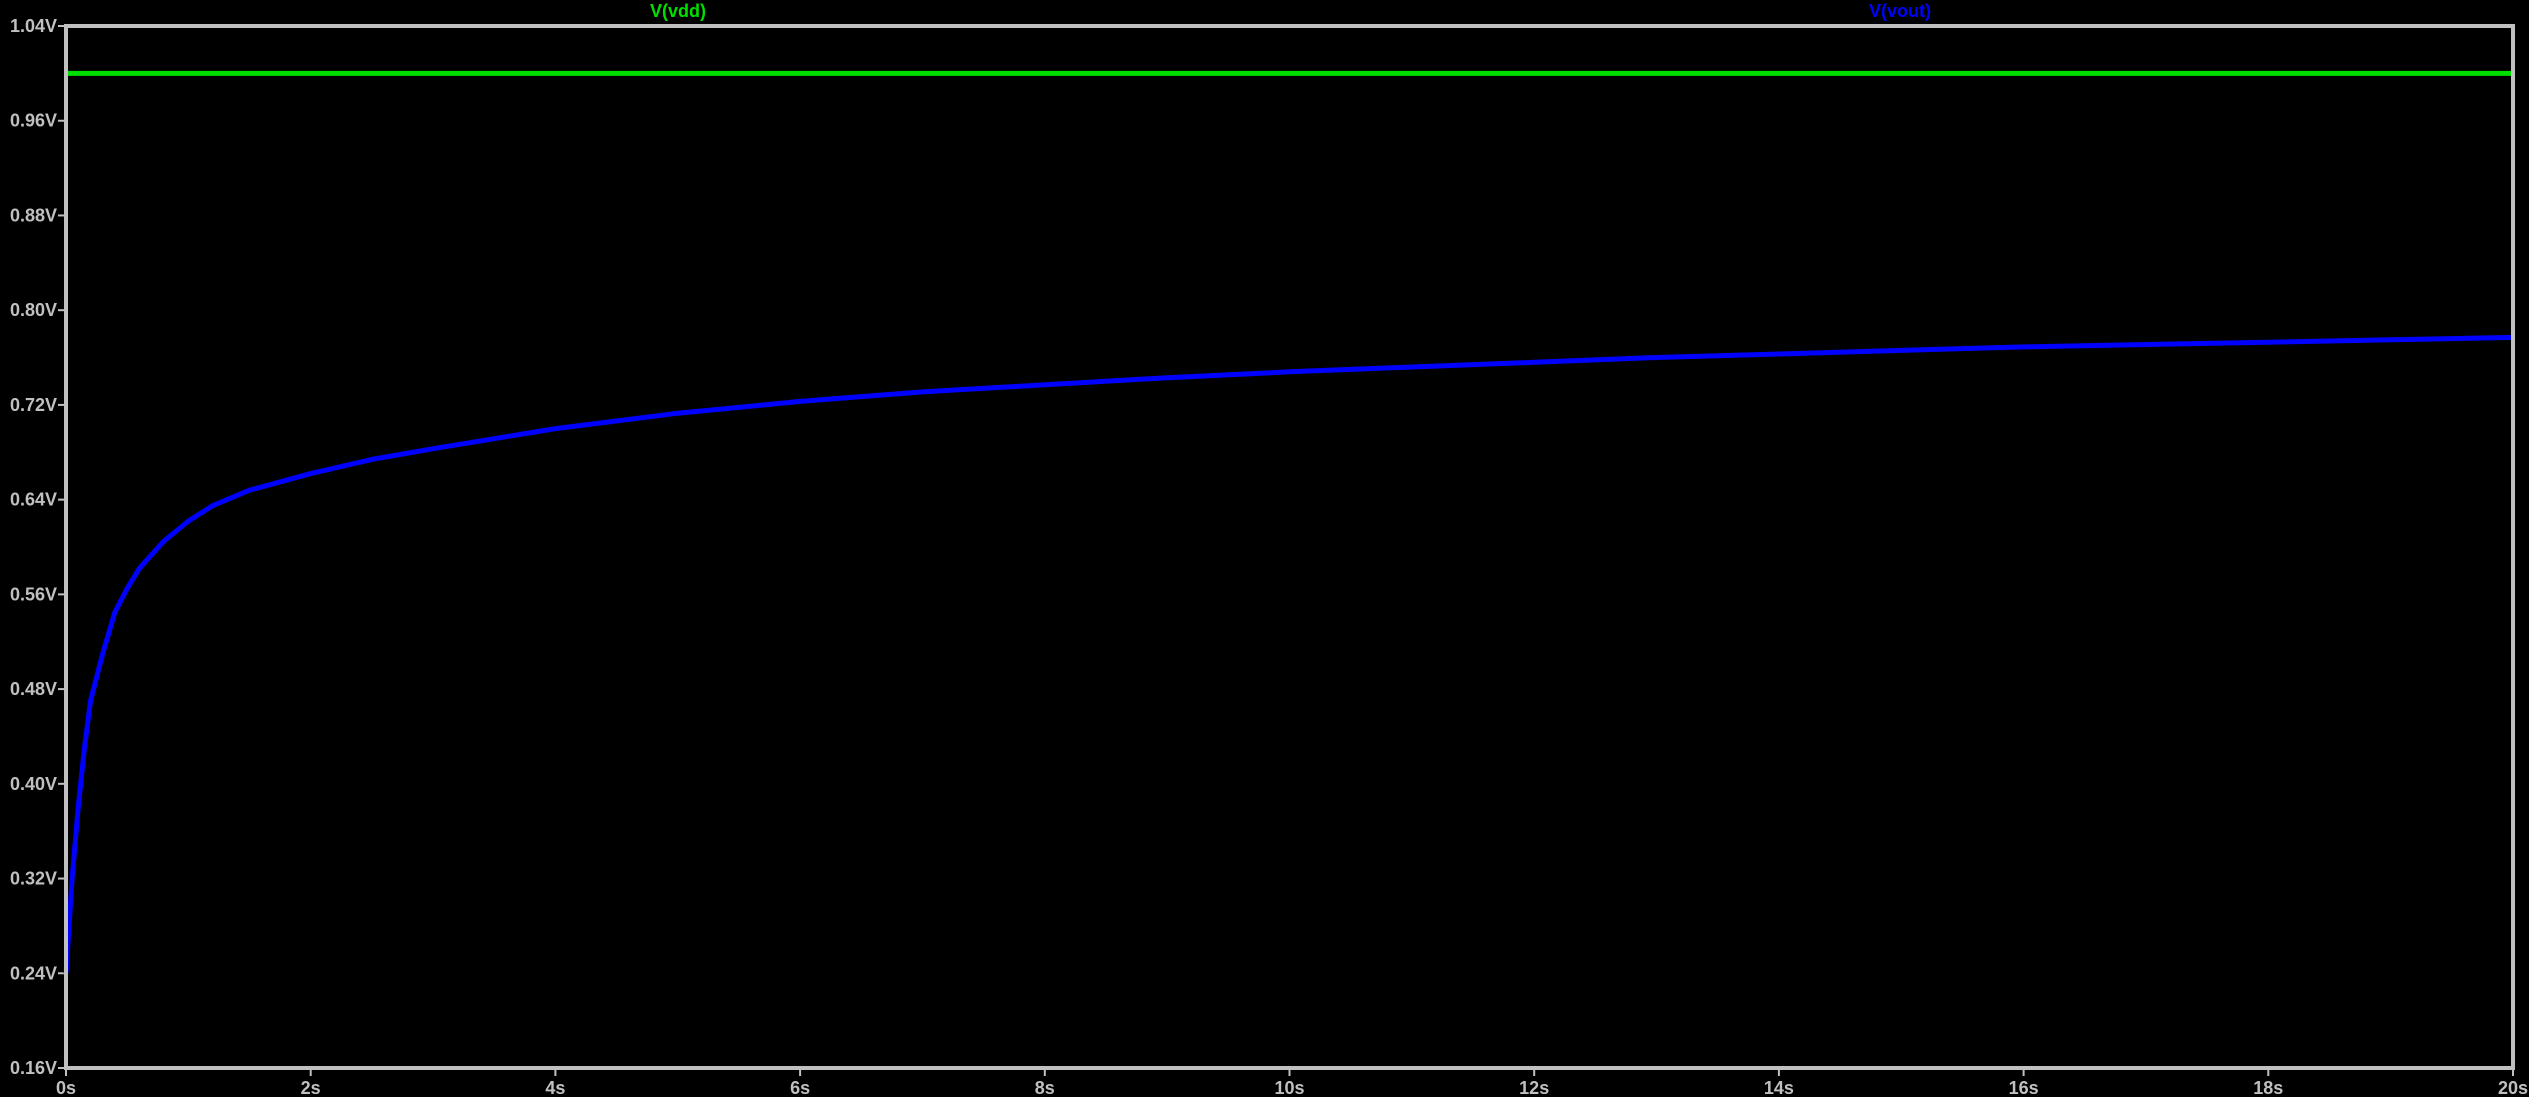 This screenshot has width=2529, height=1097. What do you see at coordinates (33, 121) in the screenshot?
I see `y-tick-label: 0.96V` at bounding box center [33, 121].